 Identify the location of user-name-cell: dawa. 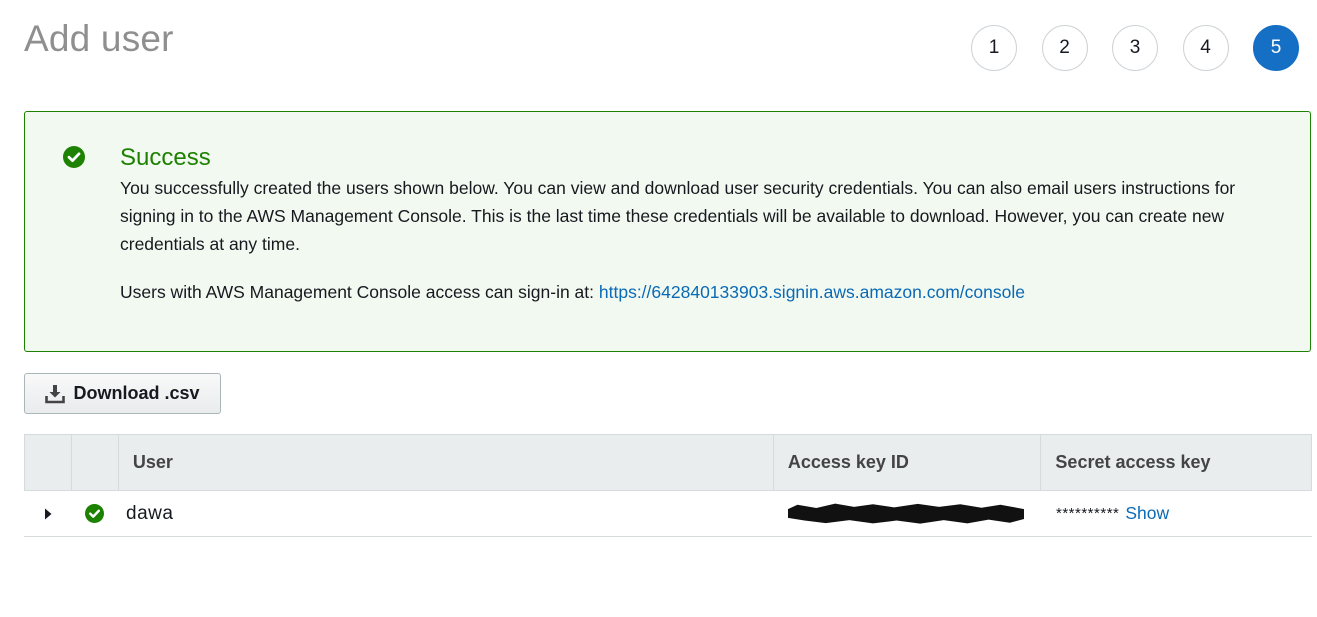
(150, 513).